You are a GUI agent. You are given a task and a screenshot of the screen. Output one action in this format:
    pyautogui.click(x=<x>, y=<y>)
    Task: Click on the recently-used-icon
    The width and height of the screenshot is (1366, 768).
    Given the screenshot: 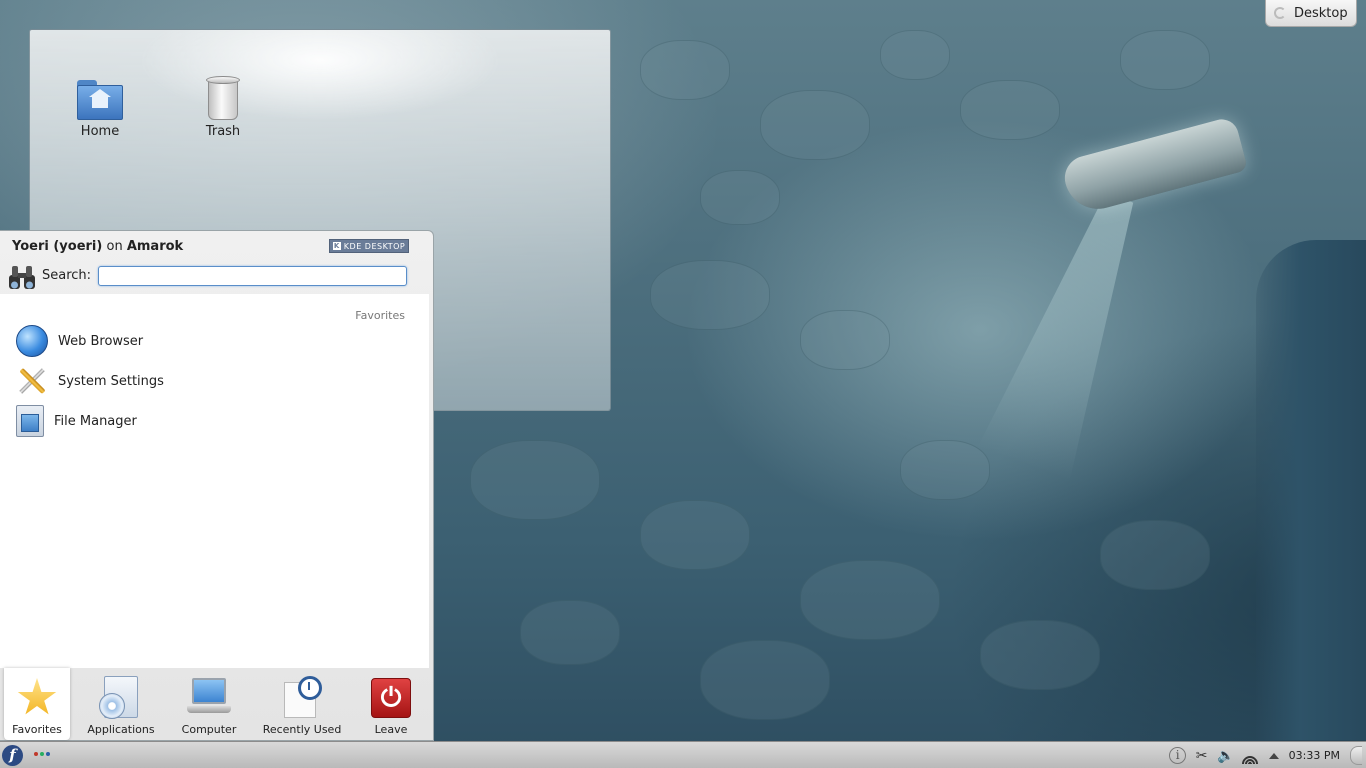 What is the action you would take?
    pyautogui.click(x=302, y=697)
    